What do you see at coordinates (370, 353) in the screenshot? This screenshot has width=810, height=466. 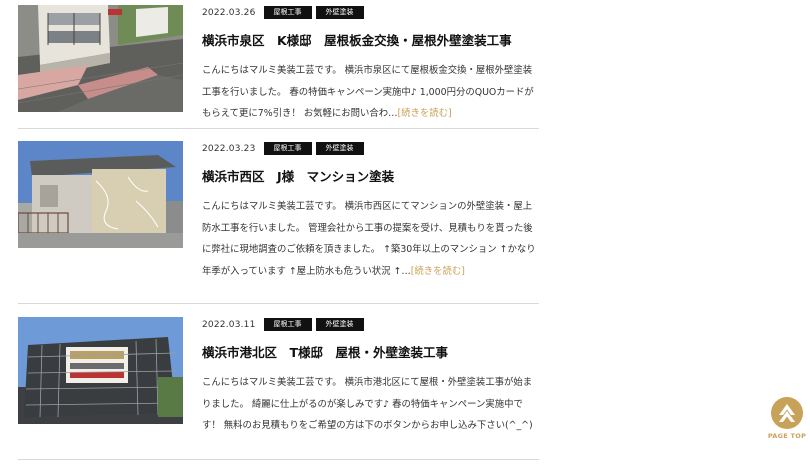 I see `post-title: 横浜市港北区 T様邸 屋根・外壁塗装工事` at bounding box center [370, 353].